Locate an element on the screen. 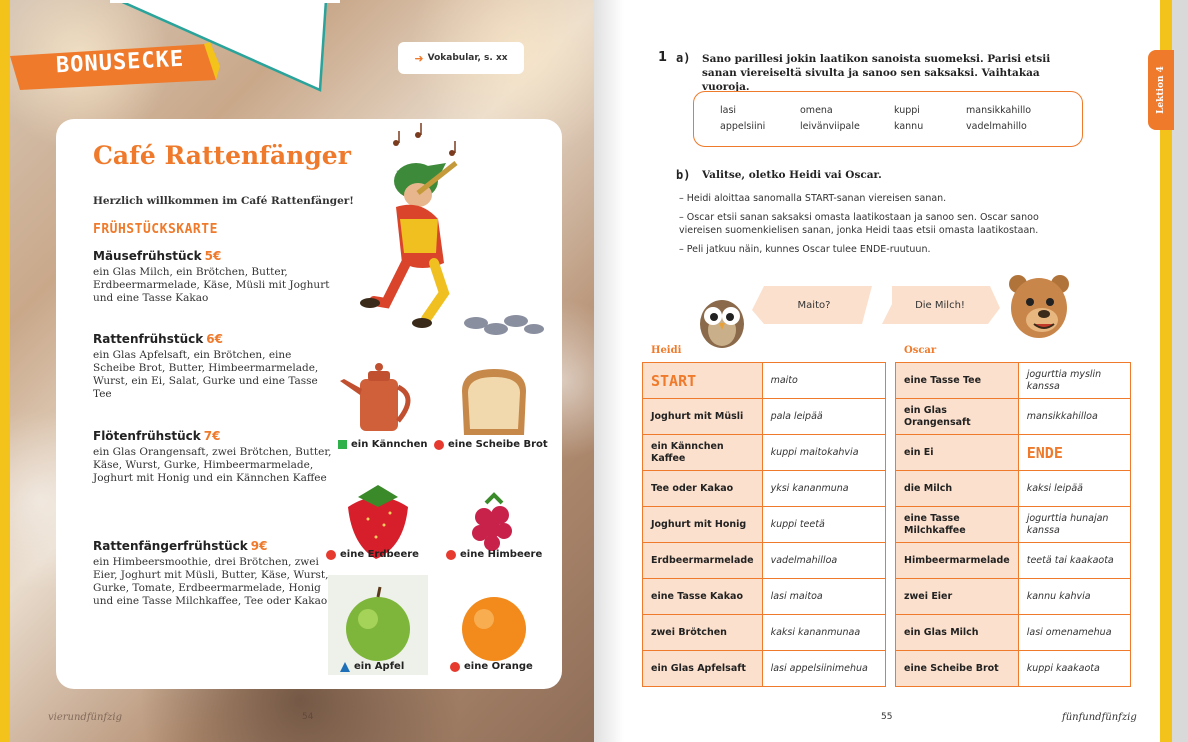 The width and height of the screenshot is (1188, 742). cafe-title: Café Rattenfänger is located at coordinates (222, 155).